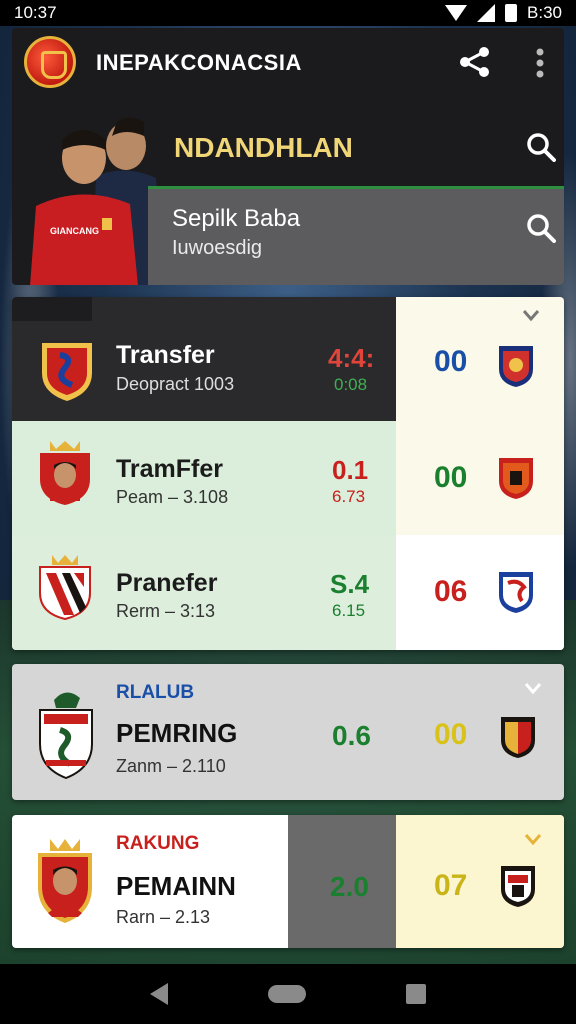 This screenshot has width=576, height=1024. What do you see at coordinates (166, 611) in the screenshot?
I see `row-subtitle: Rerm – 3:13` at bounding box center [166, 611].